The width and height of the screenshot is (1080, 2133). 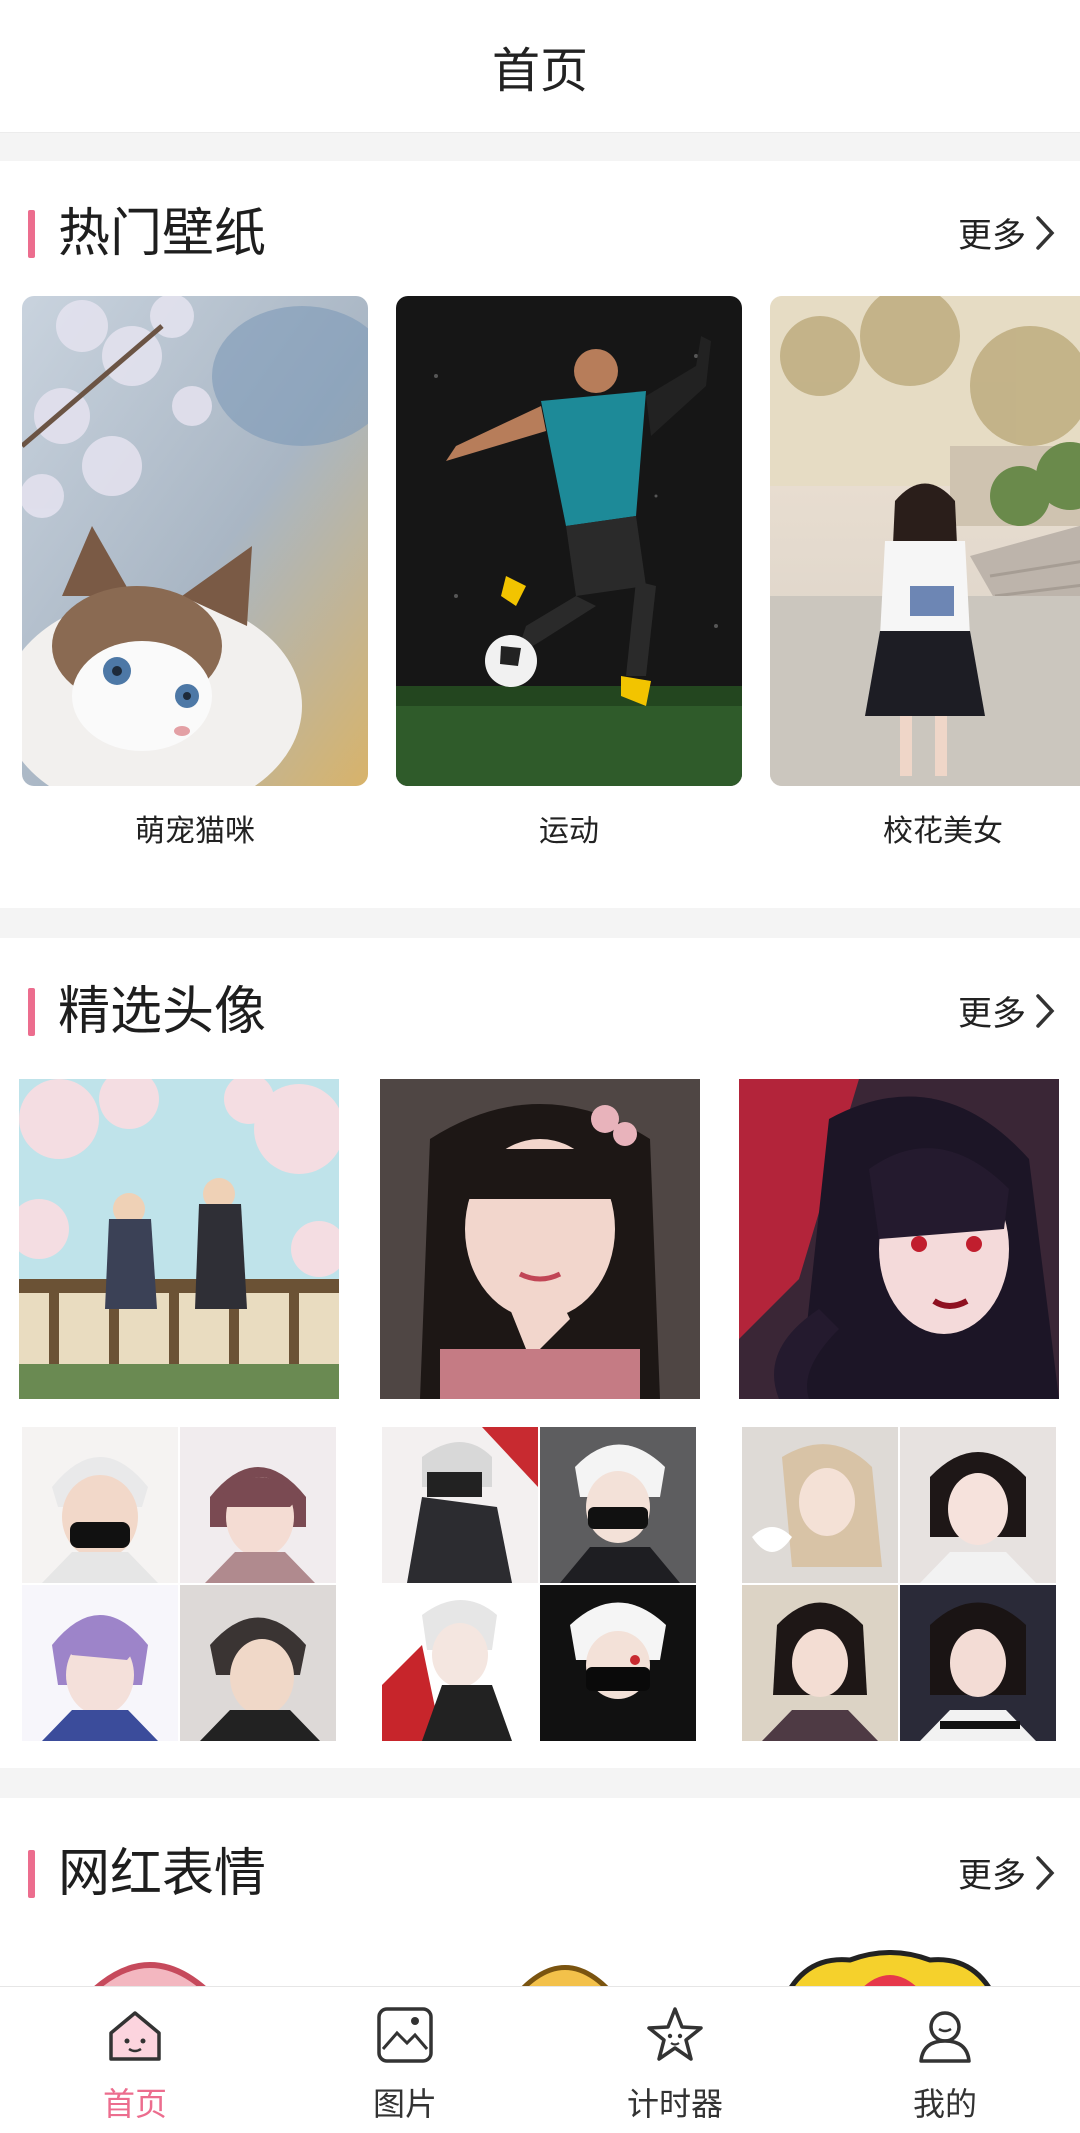 I want to click on section-header-stickers: 网红表情 更多, so click(x=540, y=1875).